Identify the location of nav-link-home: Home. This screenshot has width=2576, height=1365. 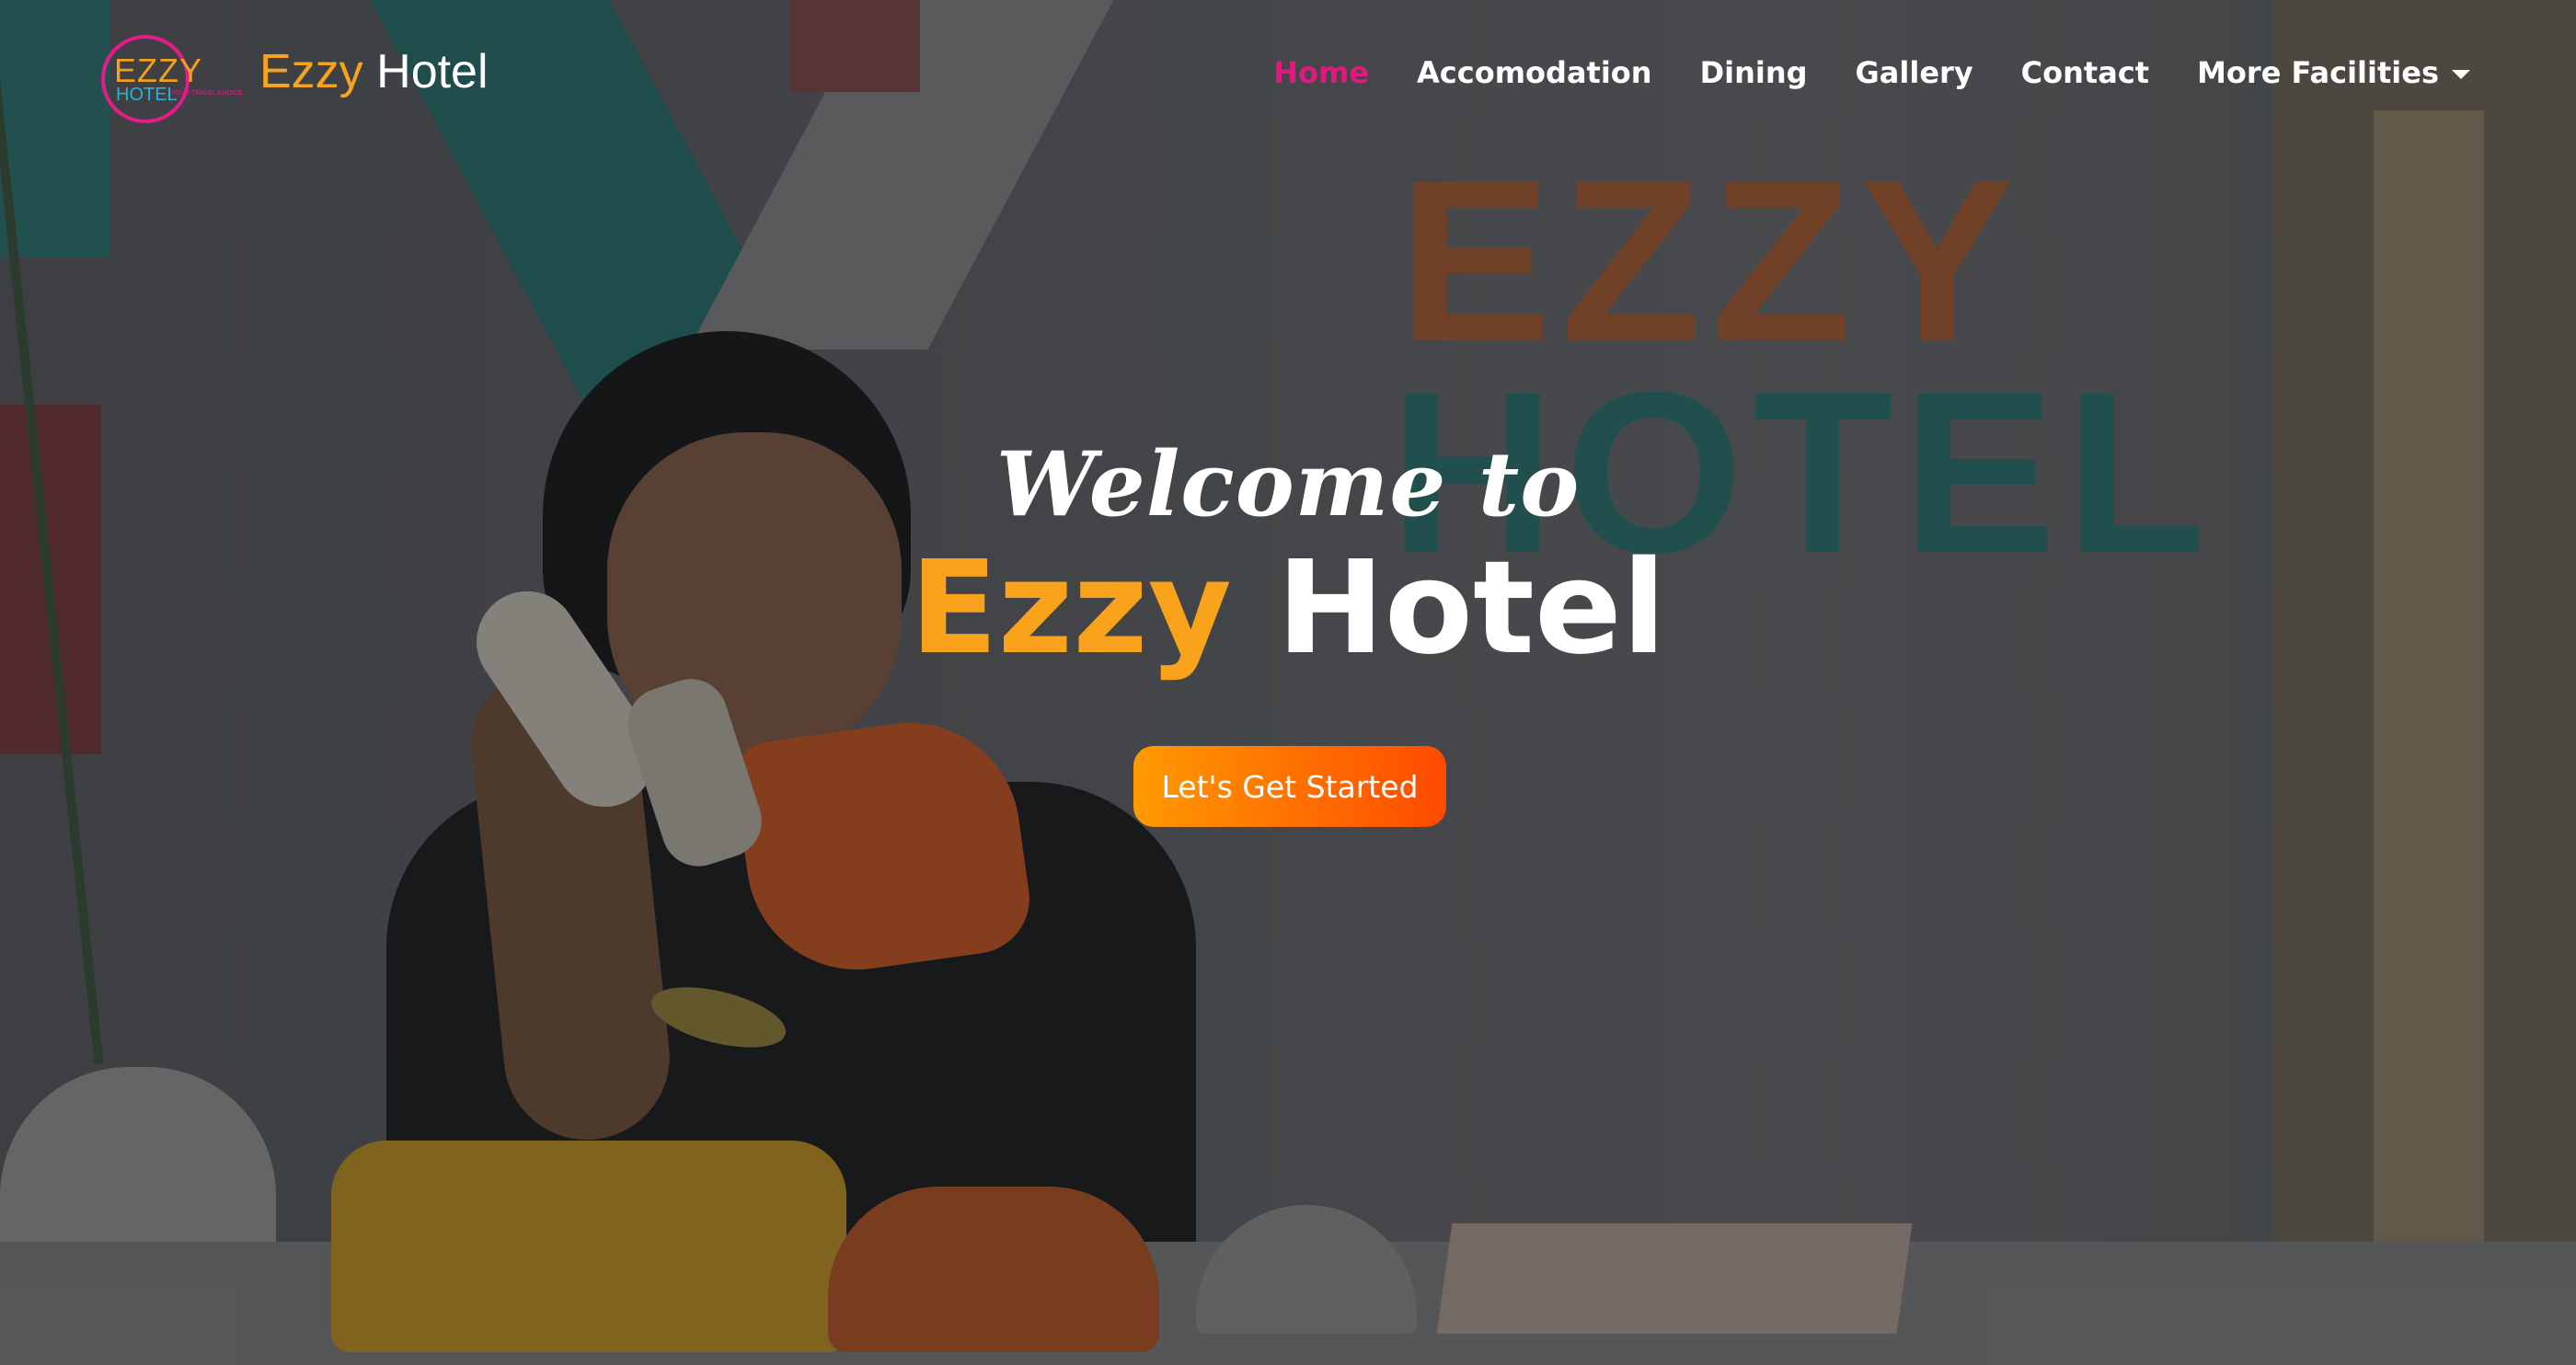
(1321, 72).